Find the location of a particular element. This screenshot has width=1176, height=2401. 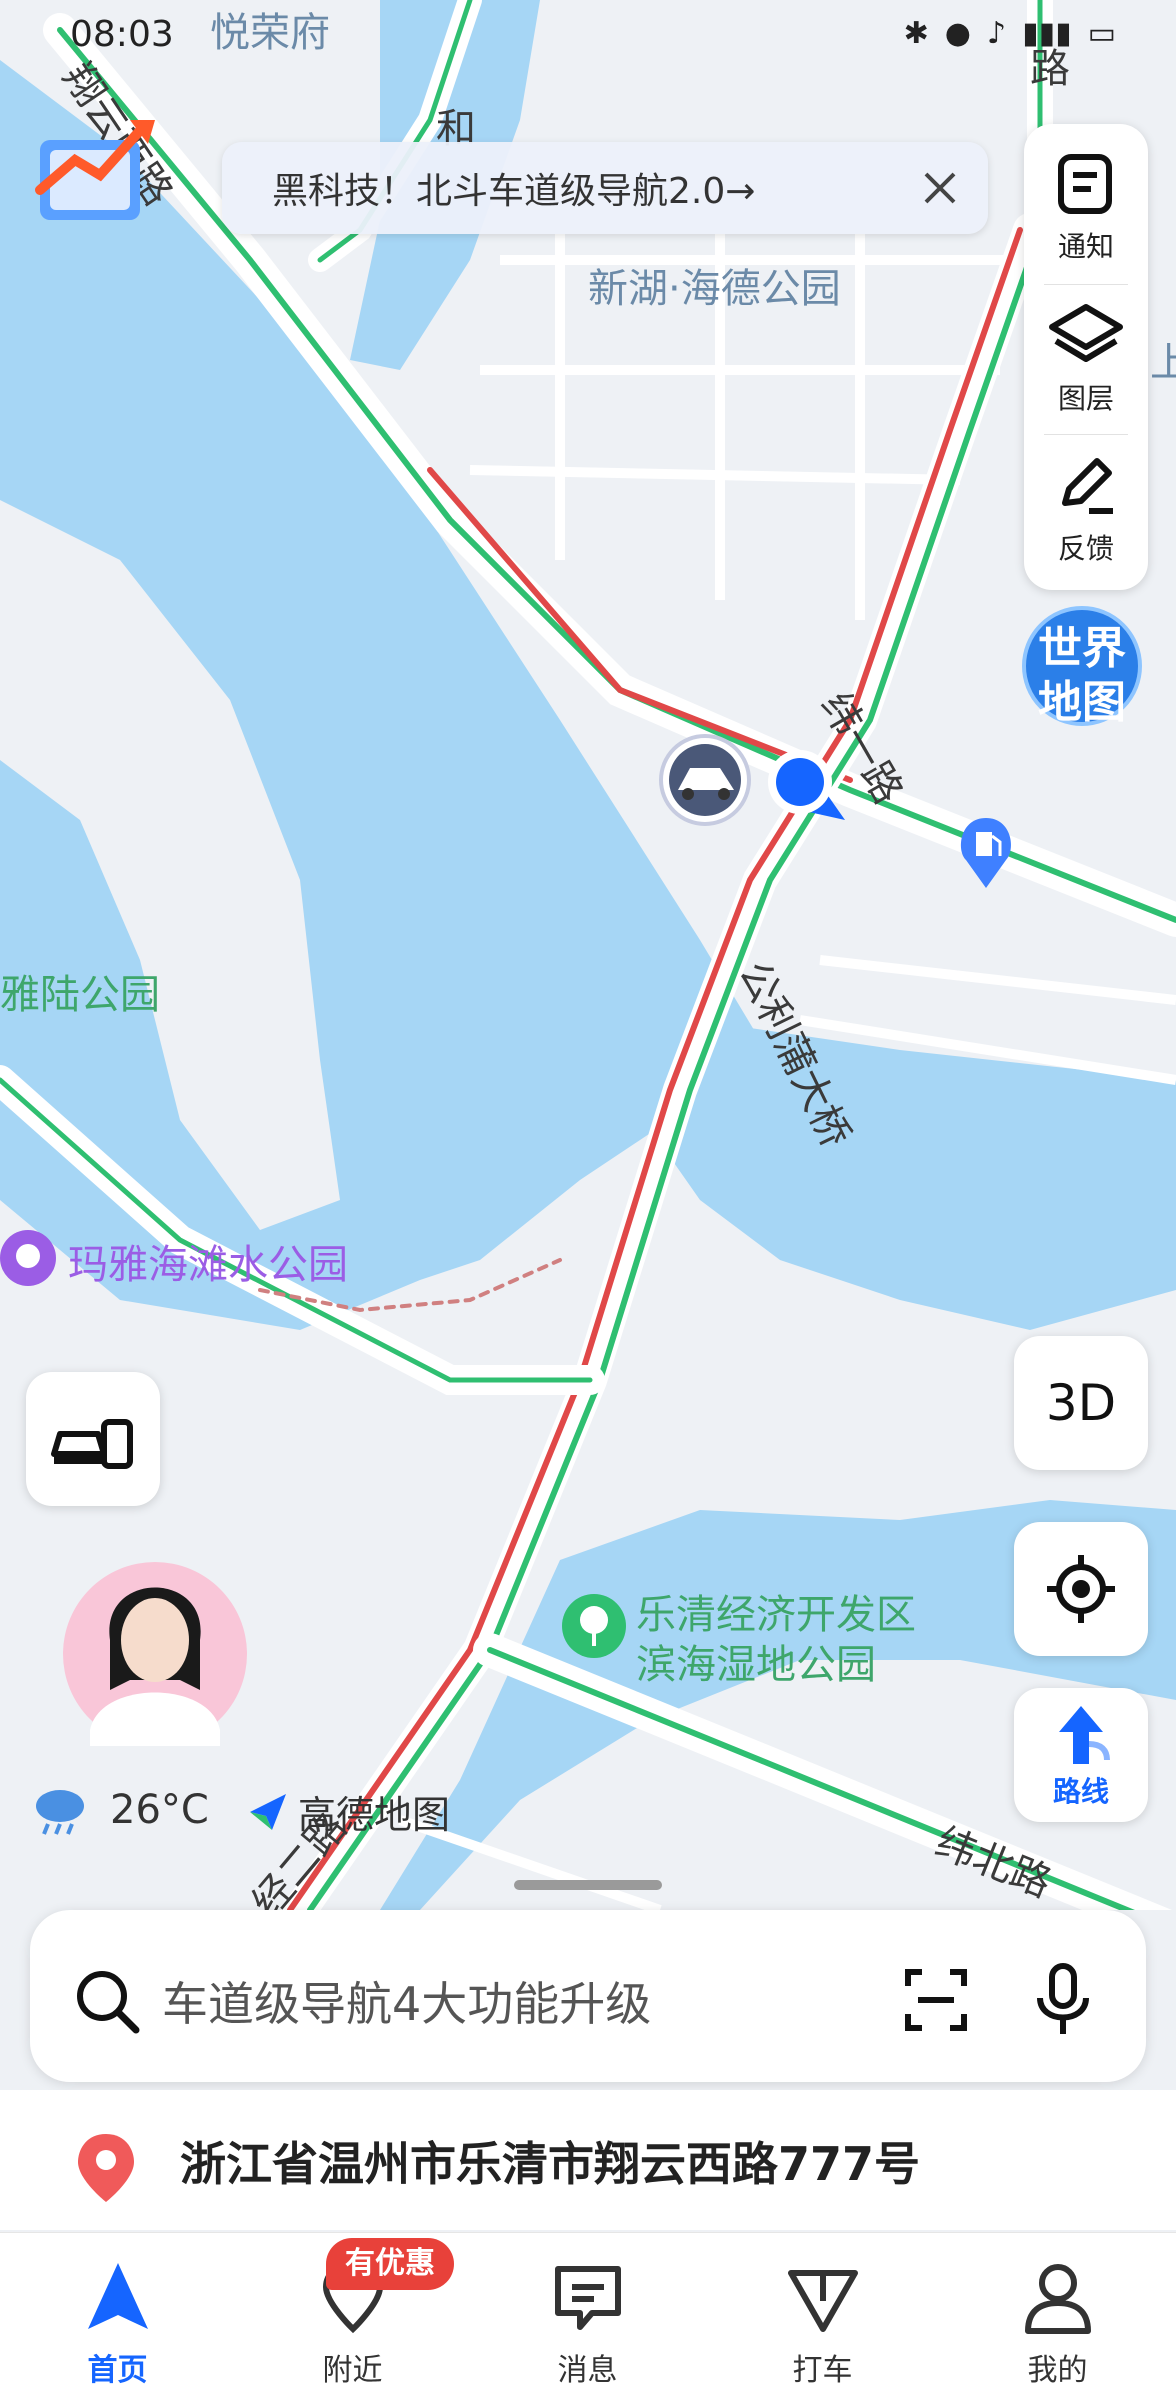

feedback-button: 反馈 is located at coordinates (1086, 509).